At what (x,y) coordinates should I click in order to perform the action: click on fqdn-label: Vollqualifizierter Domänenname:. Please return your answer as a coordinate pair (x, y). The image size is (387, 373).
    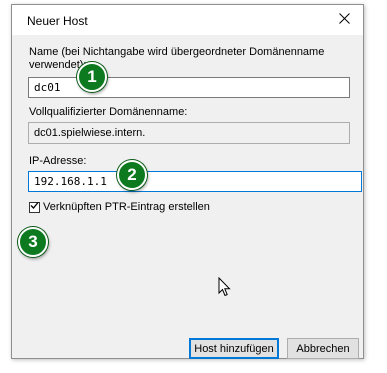
    Looking at the image, I should click on (108, 112).